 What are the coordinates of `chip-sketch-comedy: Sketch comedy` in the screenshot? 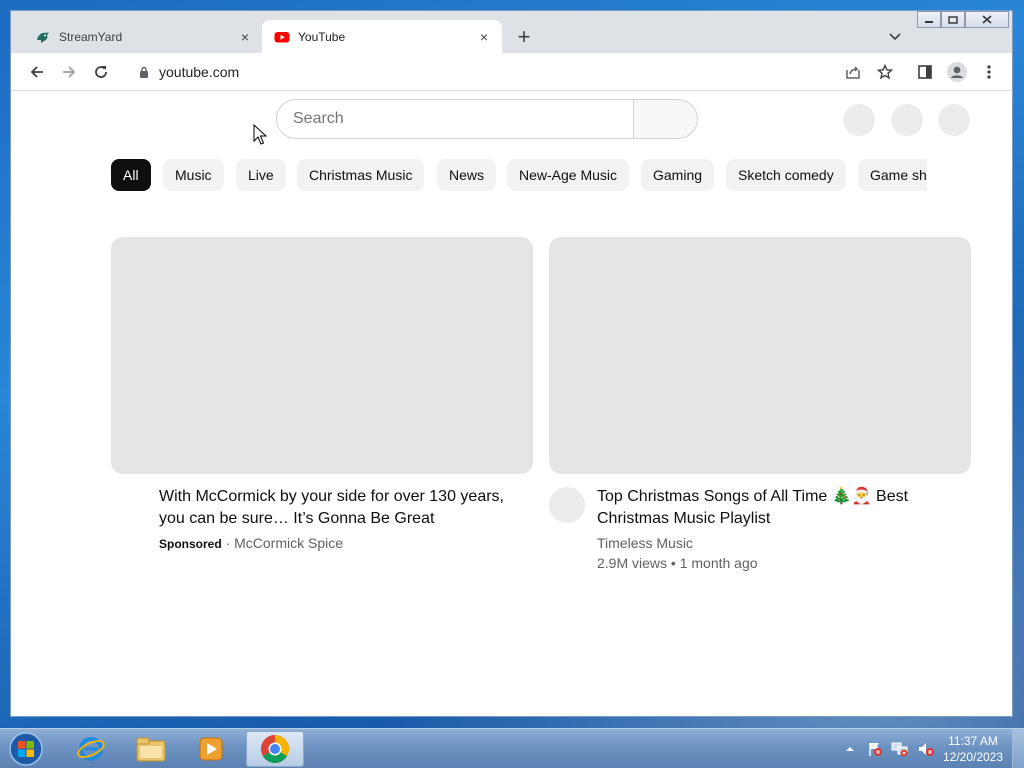 It's located at (786, 175).